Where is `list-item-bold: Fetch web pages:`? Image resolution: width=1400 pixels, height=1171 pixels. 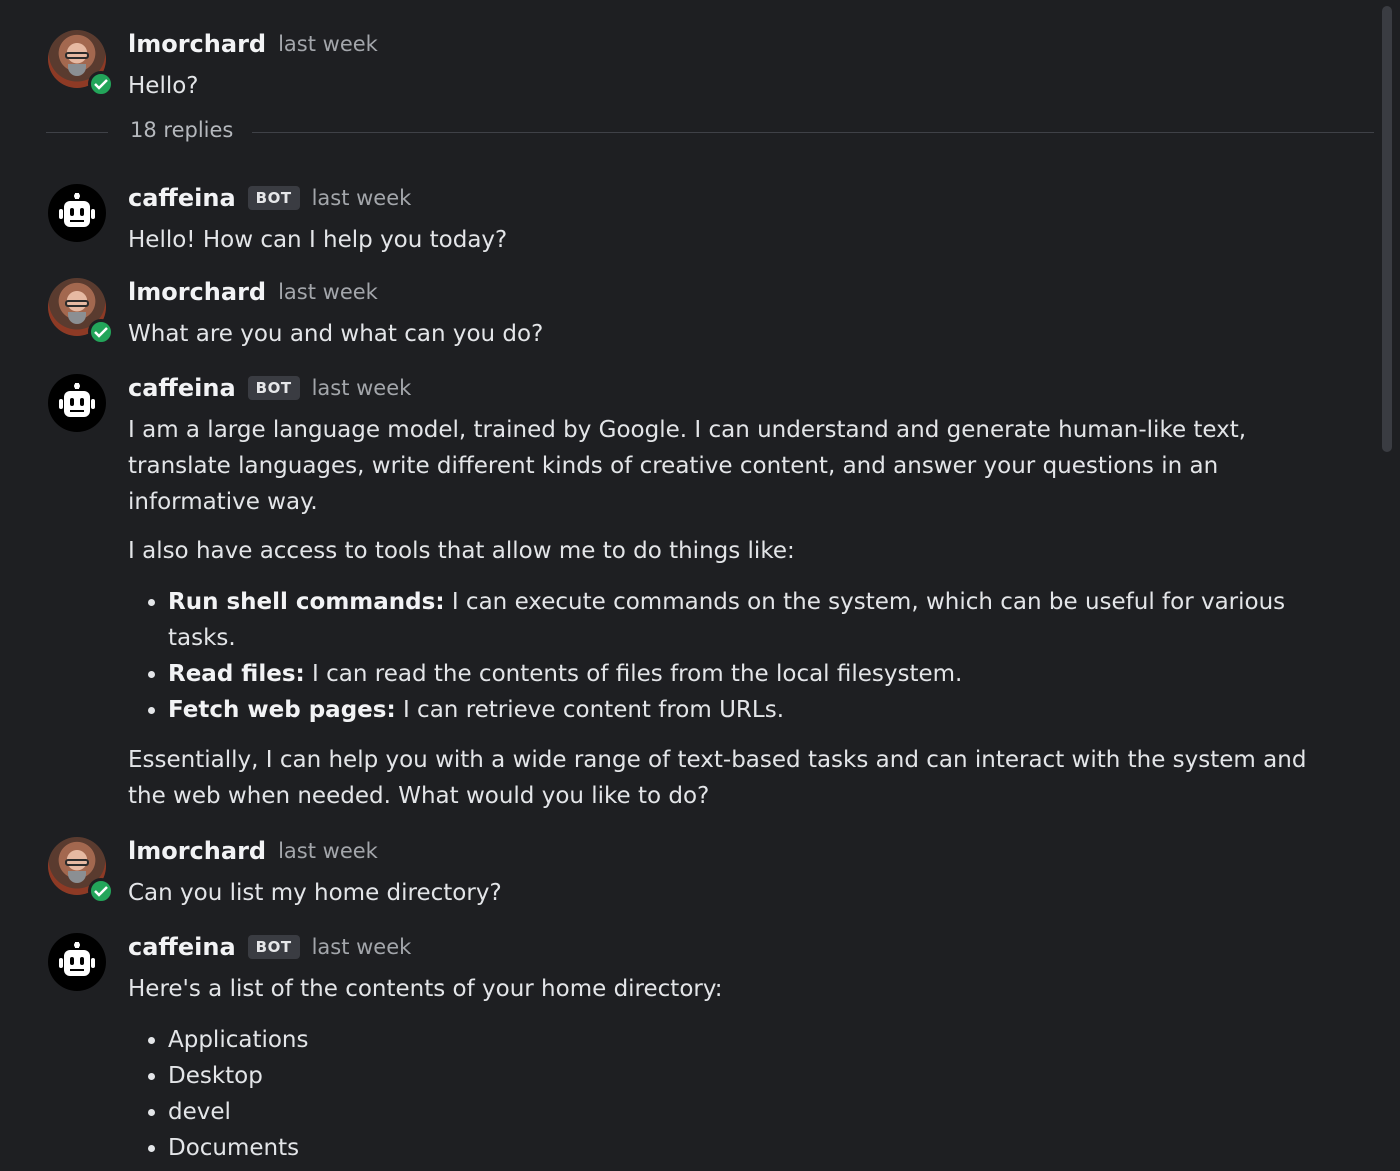
list-item-bold: Fetch web pages: is located at coordinates (282, 710).